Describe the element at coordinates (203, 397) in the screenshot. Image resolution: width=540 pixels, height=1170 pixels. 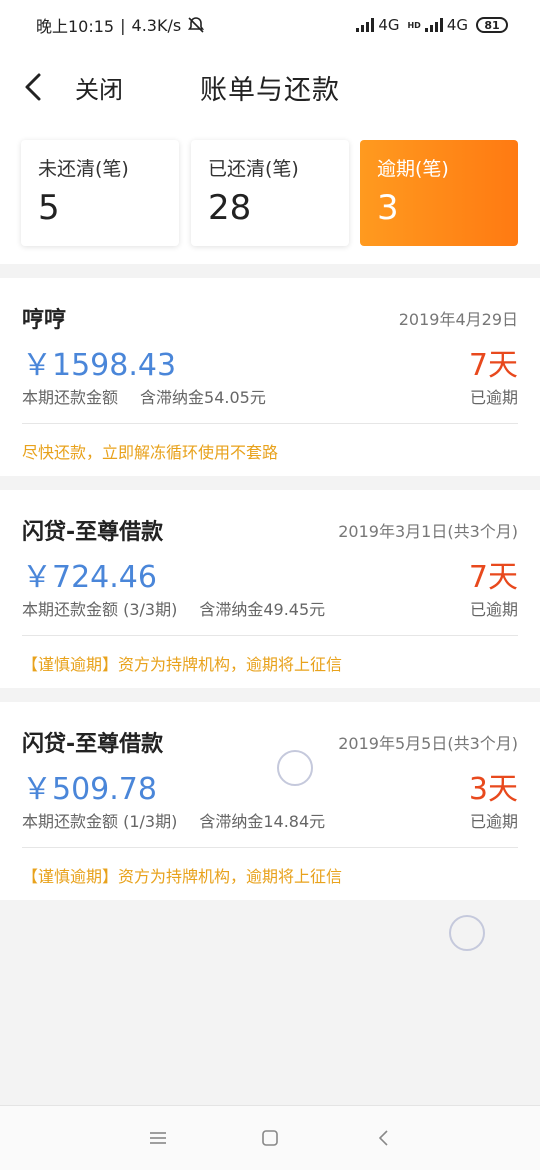
I see `late-fee: 含滞纳金54.05元` at that location.